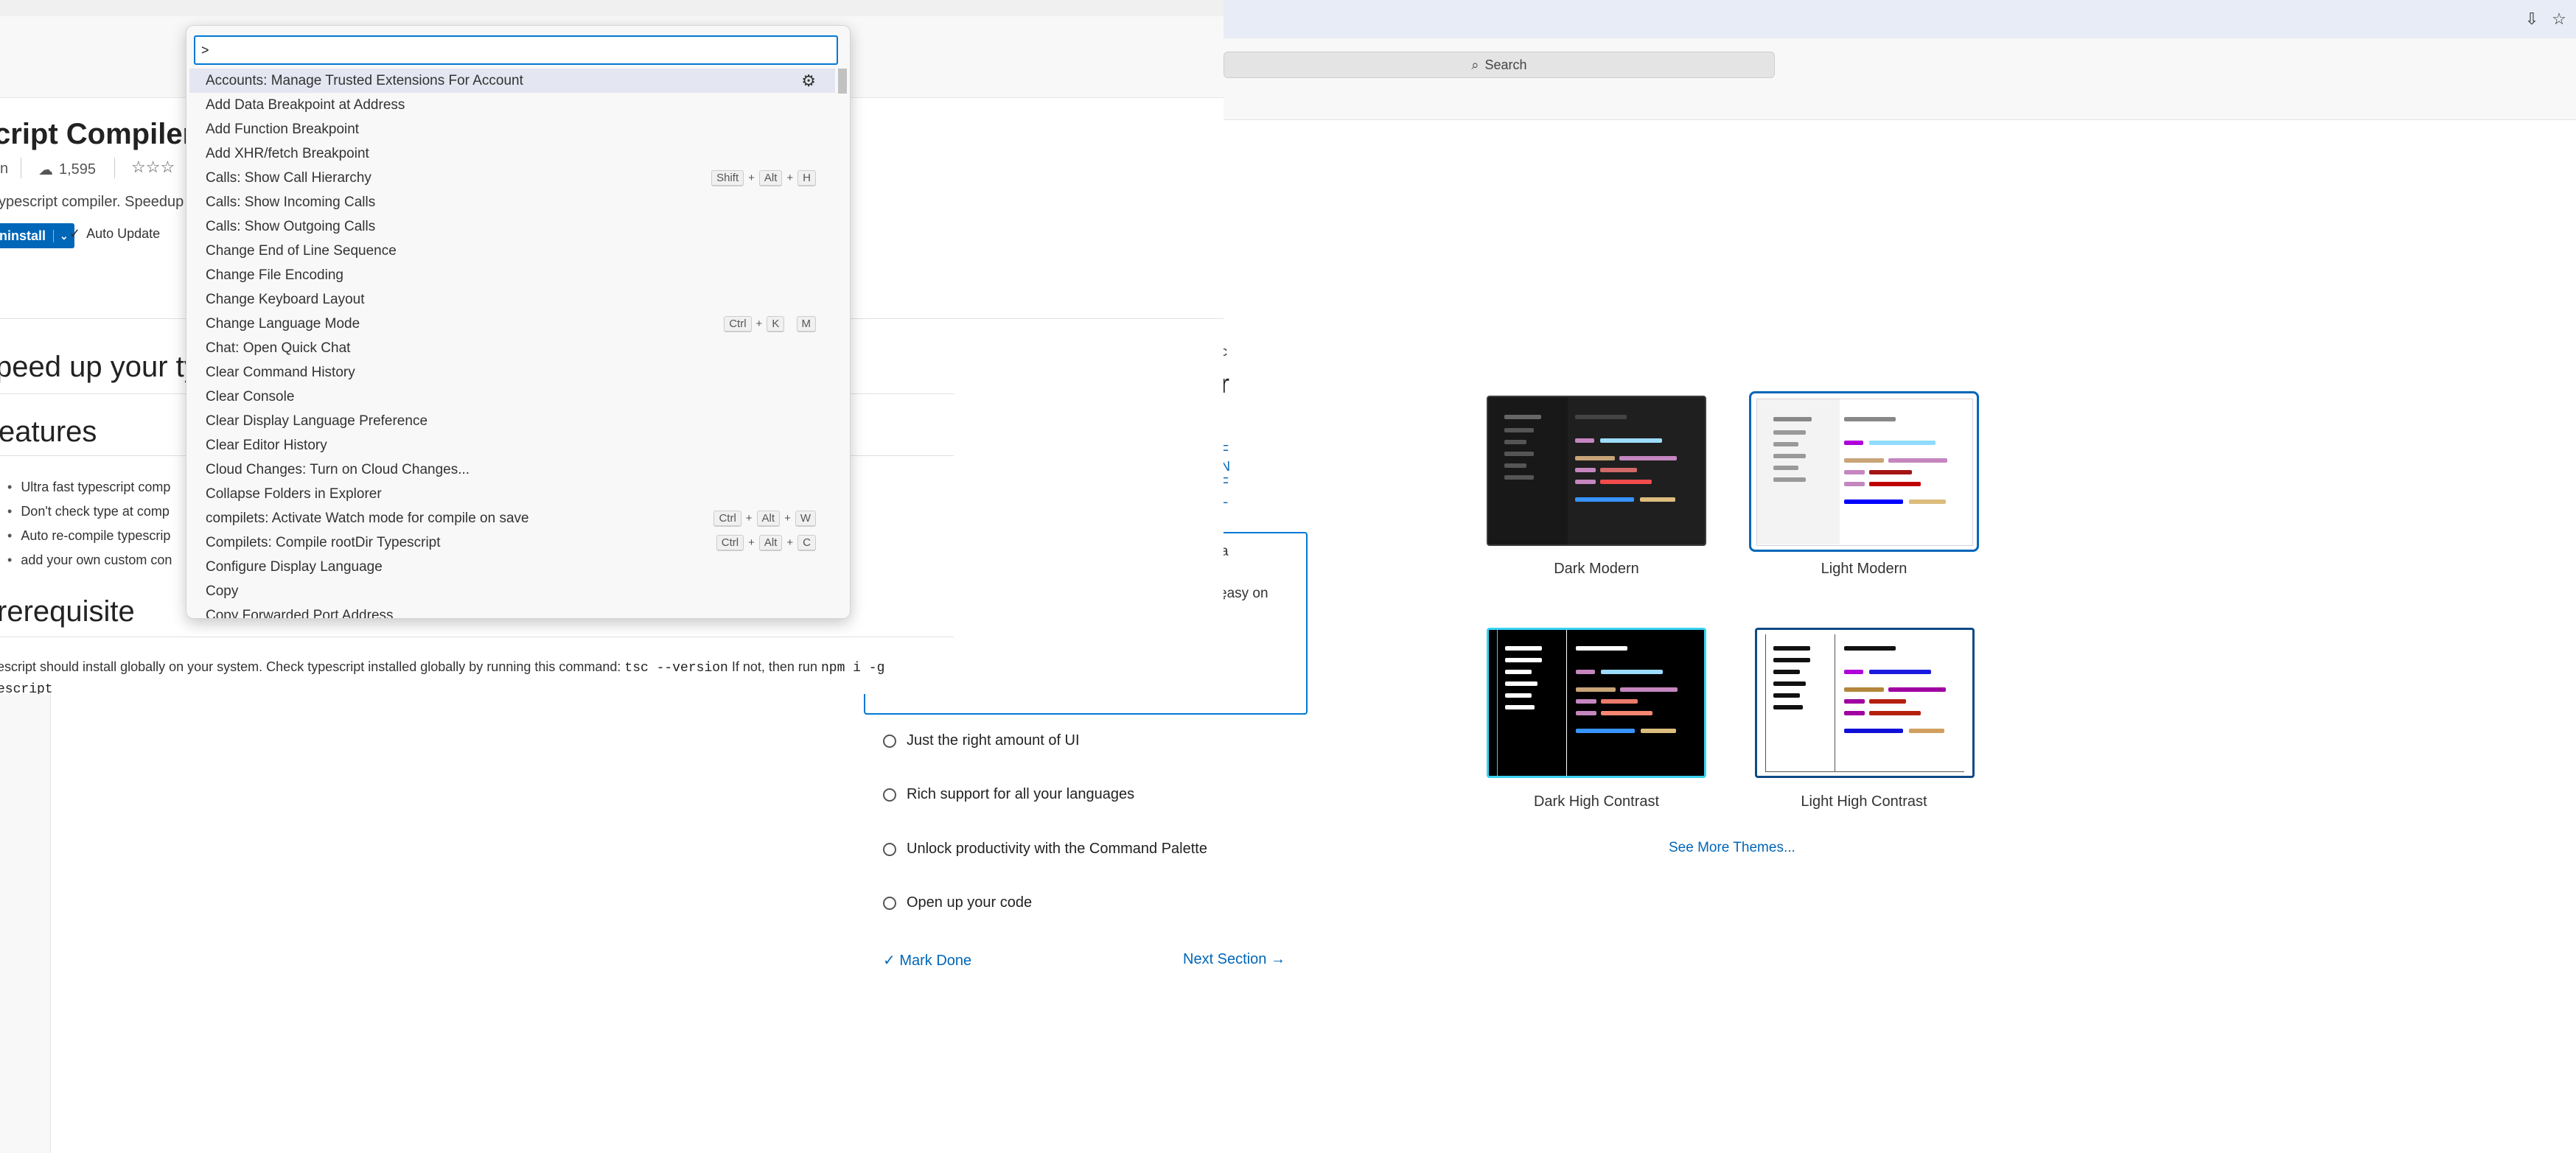 The width and height of the screenshot is (2576, 1153). Describe the element at coordinates (4, 169) in the screenshot. I see `extension-publisher: n` at that location.